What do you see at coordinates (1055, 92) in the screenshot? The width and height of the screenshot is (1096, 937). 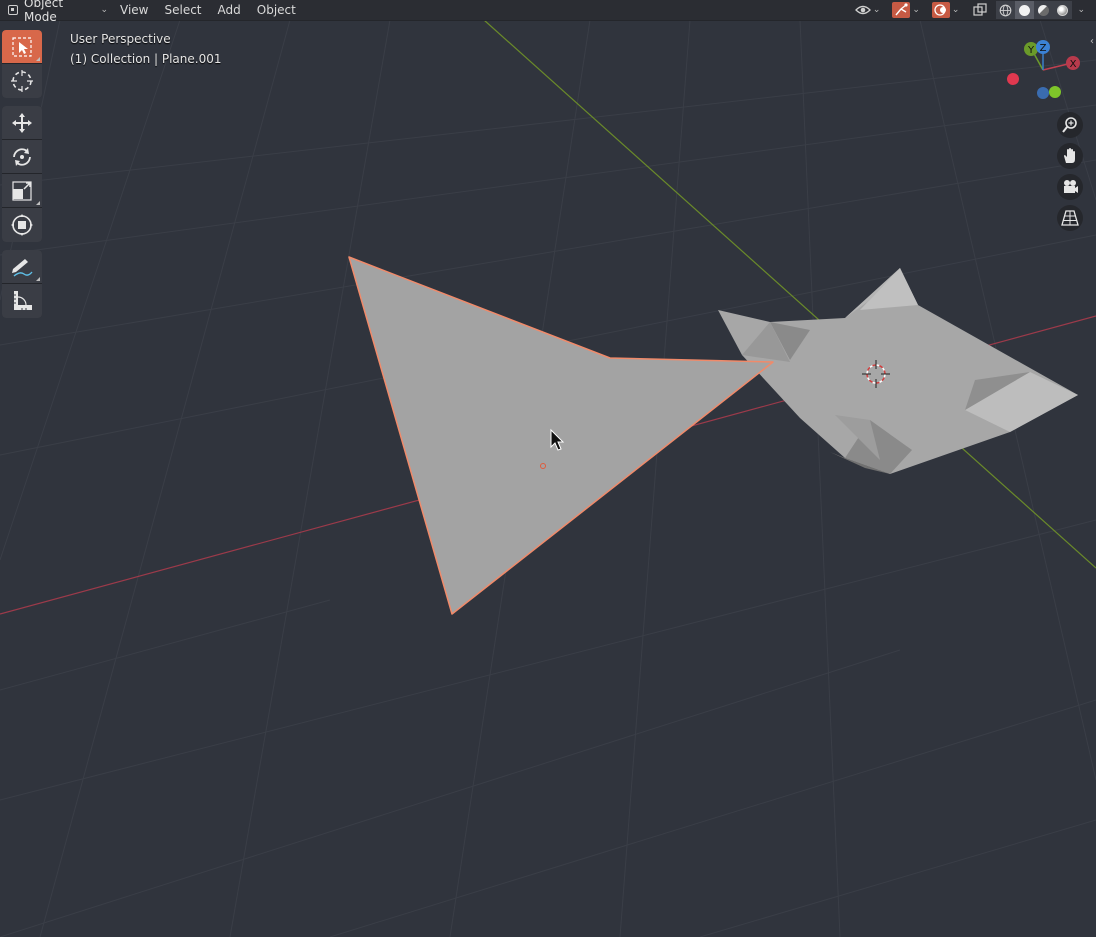 I see `gizmo-neg-y-handle` at bounding box center [1055, 92].